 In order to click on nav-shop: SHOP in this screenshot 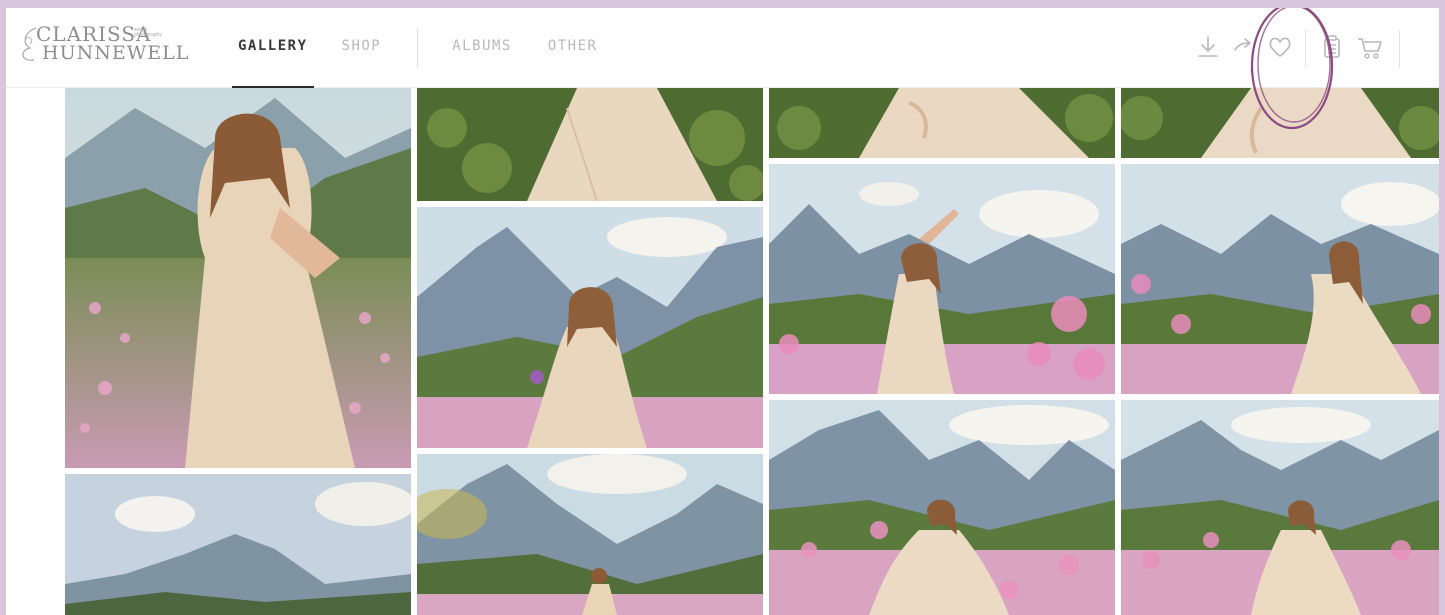, I will do `click(362, 48)`.